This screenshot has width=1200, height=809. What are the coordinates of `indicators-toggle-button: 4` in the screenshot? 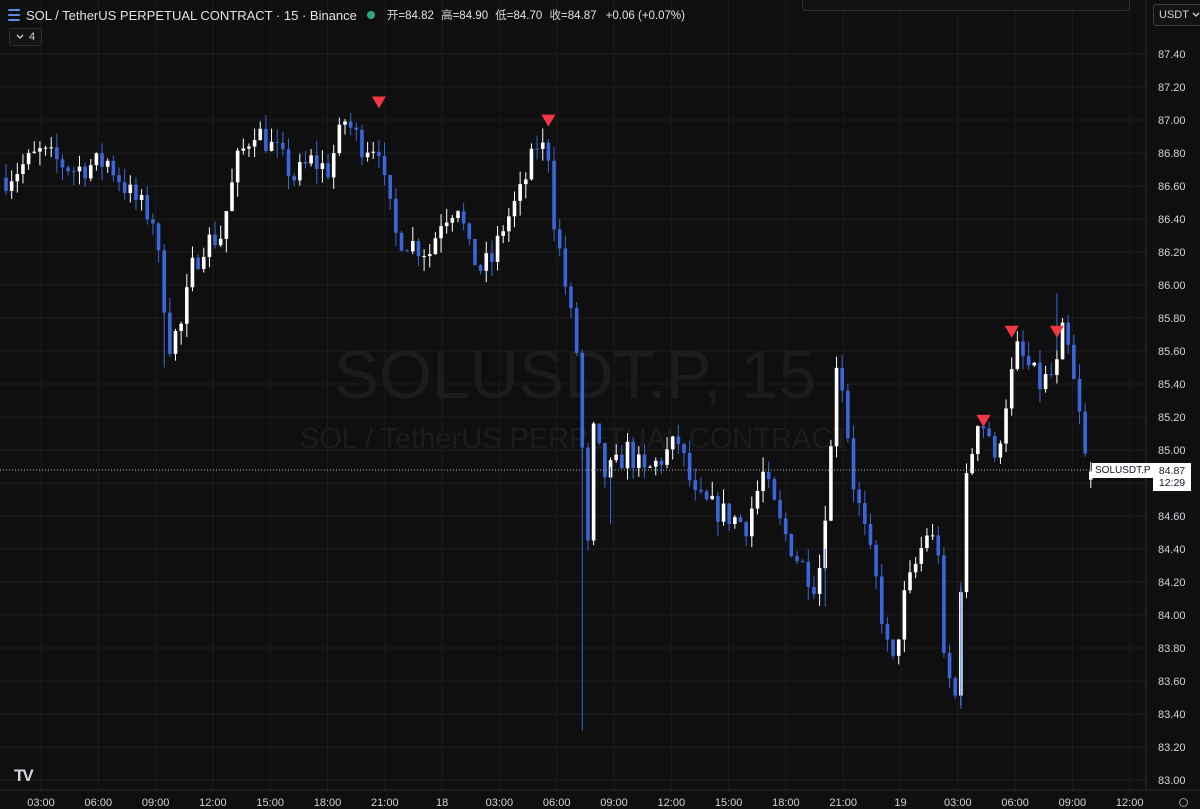 It's located at (26, 37).